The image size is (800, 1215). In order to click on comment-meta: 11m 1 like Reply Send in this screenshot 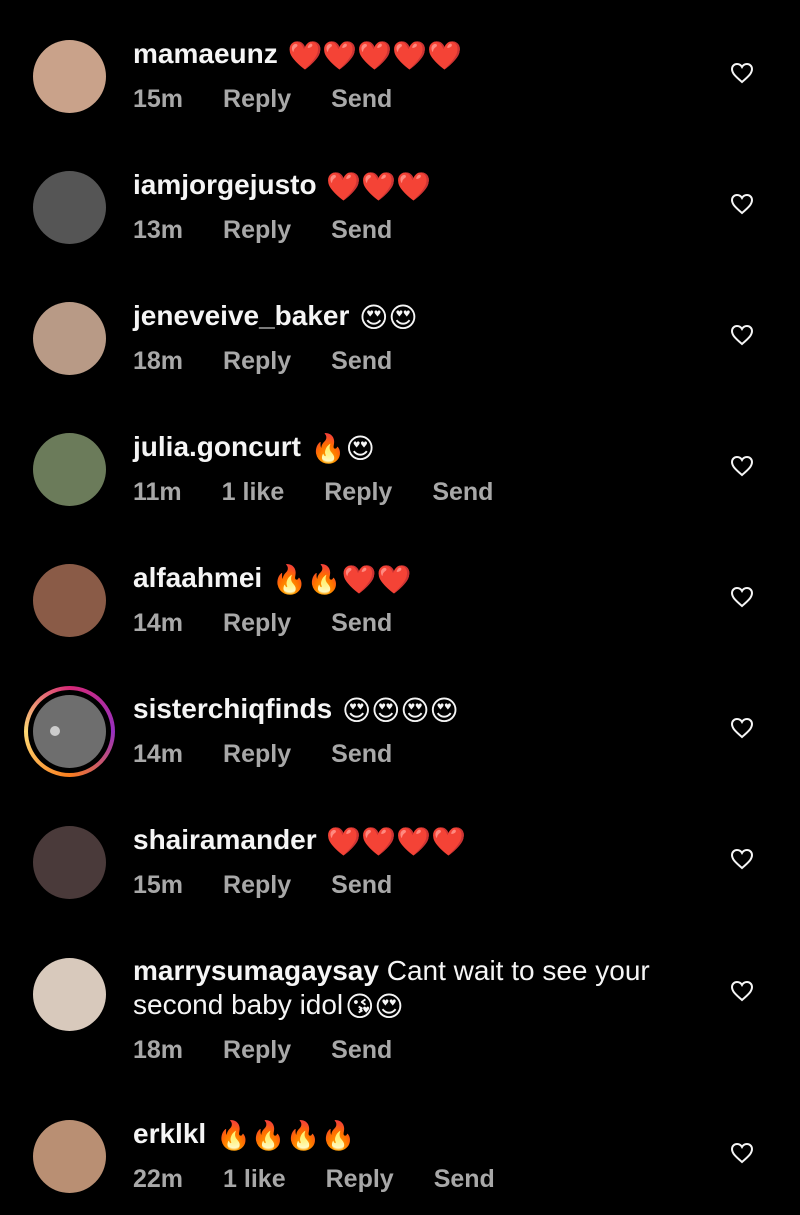, I will do `click(313, 492)`.